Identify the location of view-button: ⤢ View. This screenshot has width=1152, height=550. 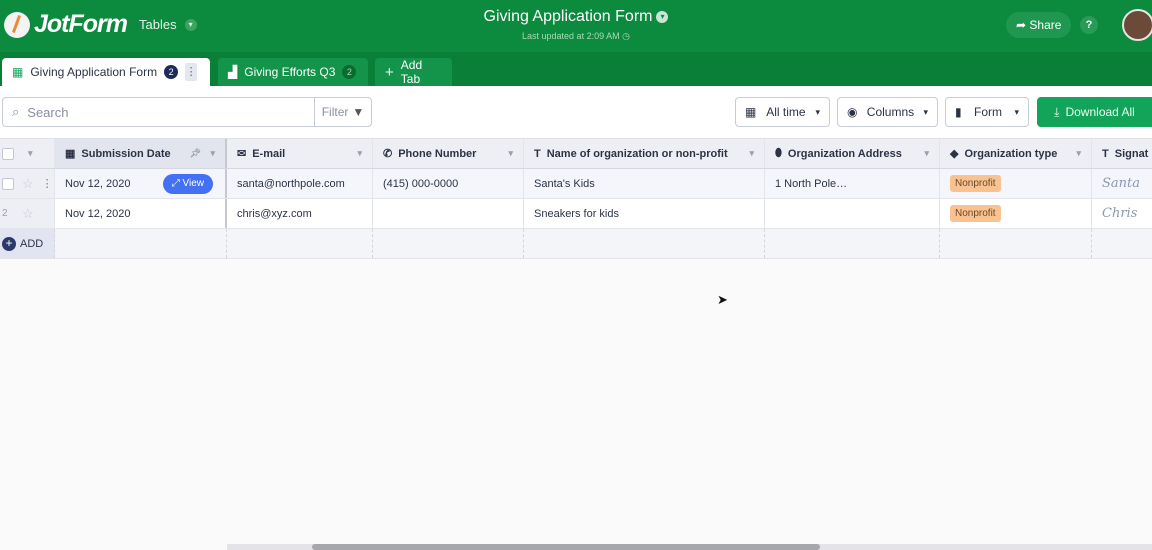
(187, 184).